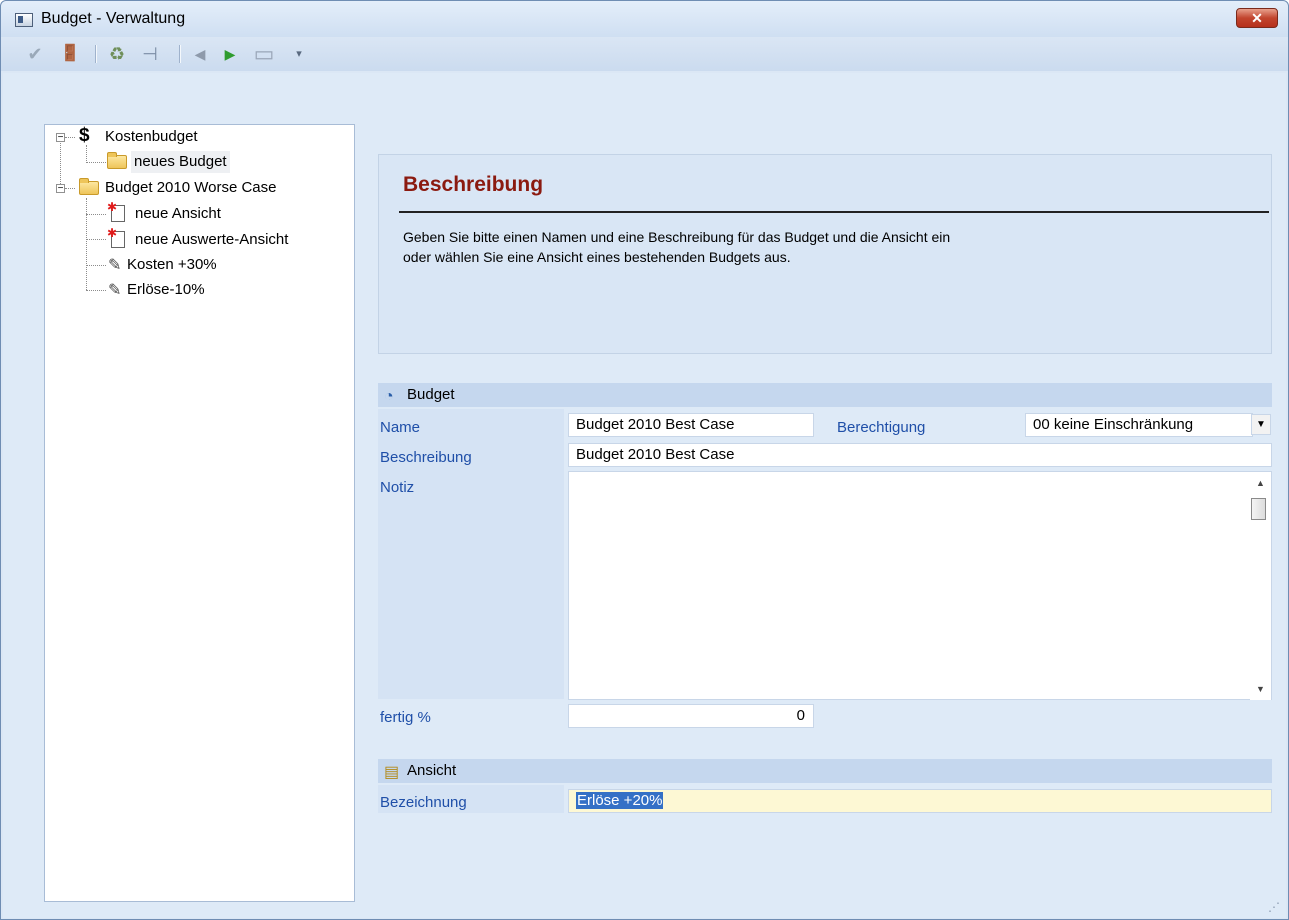 The height and width of the screenshot is (920, 1289). Describe the element at coordinates (117, 54) in the screenshot. I see `recycle-icon: ♻` at that location.